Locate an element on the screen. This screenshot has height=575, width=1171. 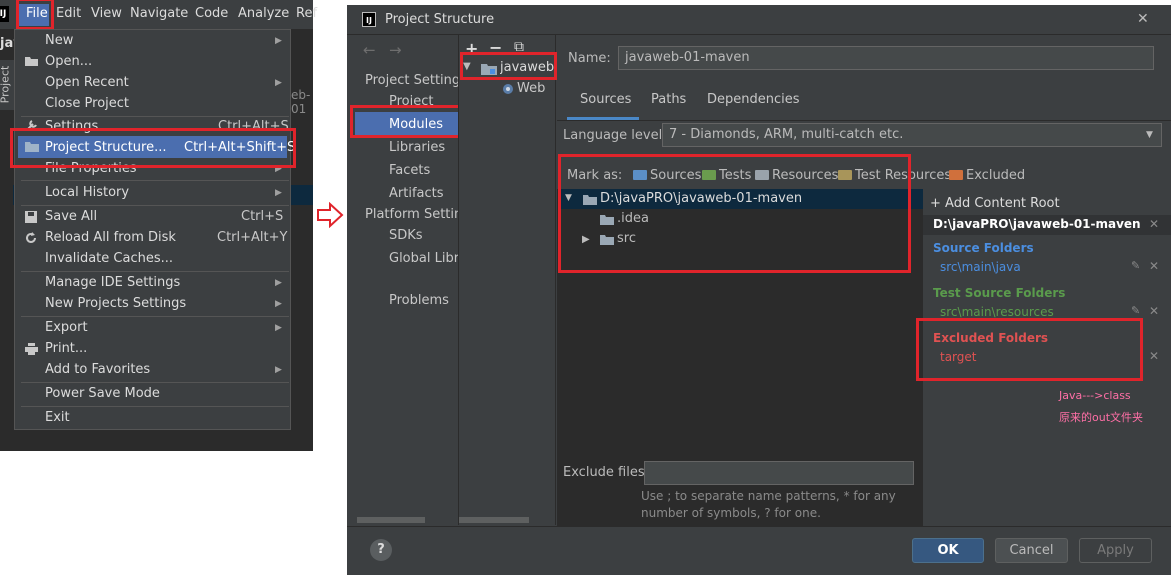
content-root-path: D:\javaPRO\javaweb-01-maven is located at coordinates (1037, 224).